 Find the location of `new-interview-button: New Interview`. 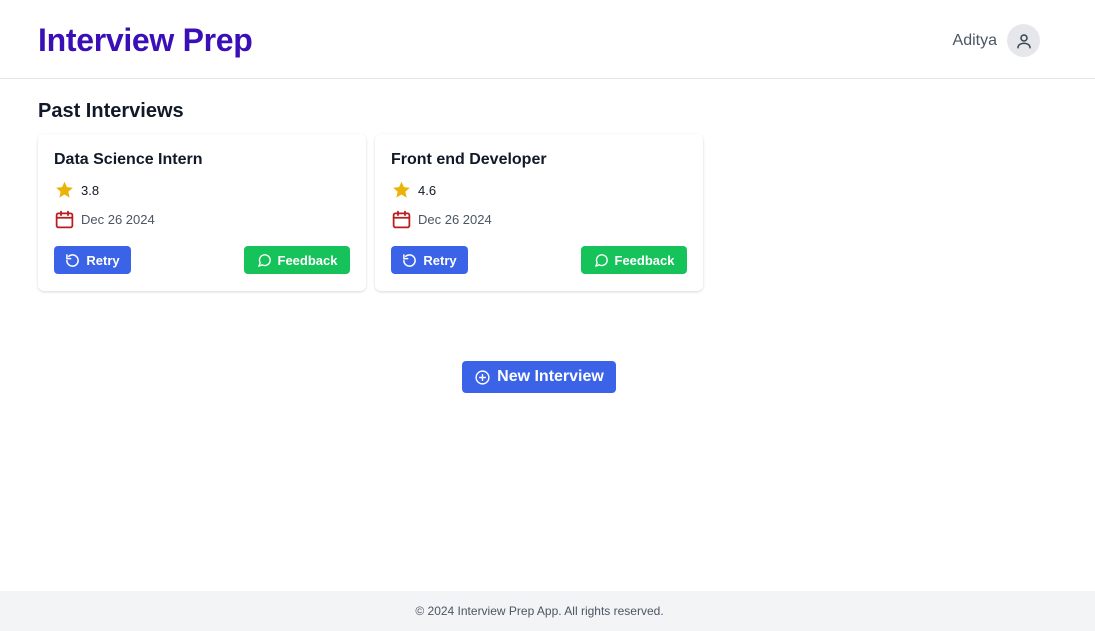

new-interview-button: New Interview is located at coordinates (539, 377).